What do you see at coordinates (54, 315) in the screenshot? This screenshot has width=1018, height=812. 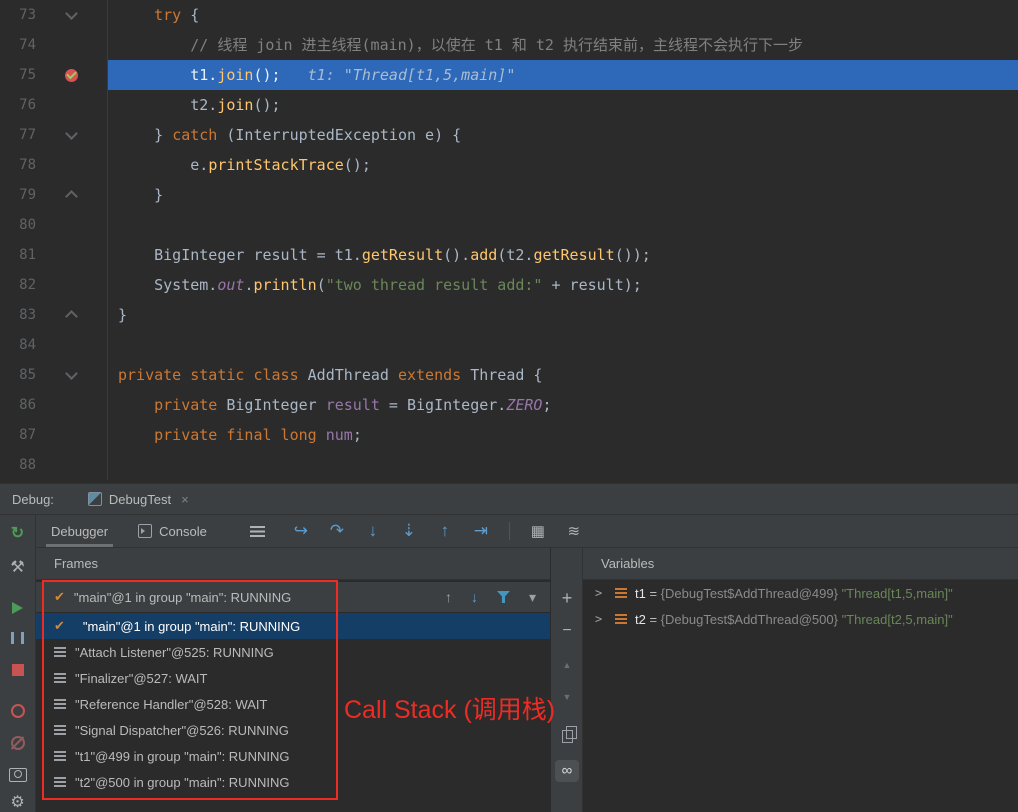 I see `editor-gutter: 83` at bounding box center [54, 315].